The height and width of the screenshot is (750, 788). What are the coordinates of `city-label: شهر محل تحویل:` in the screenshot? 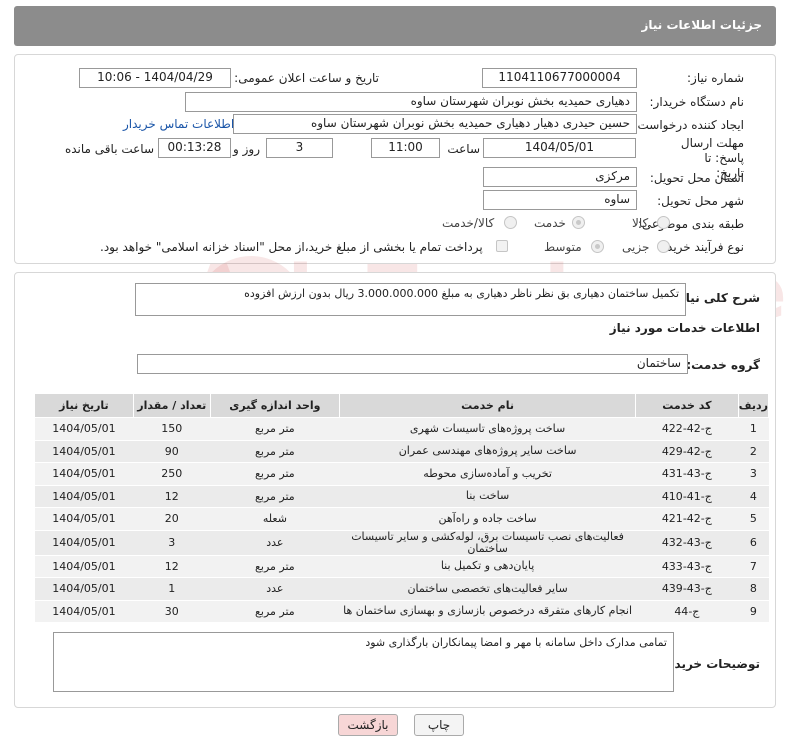 It's located at (700, 201).